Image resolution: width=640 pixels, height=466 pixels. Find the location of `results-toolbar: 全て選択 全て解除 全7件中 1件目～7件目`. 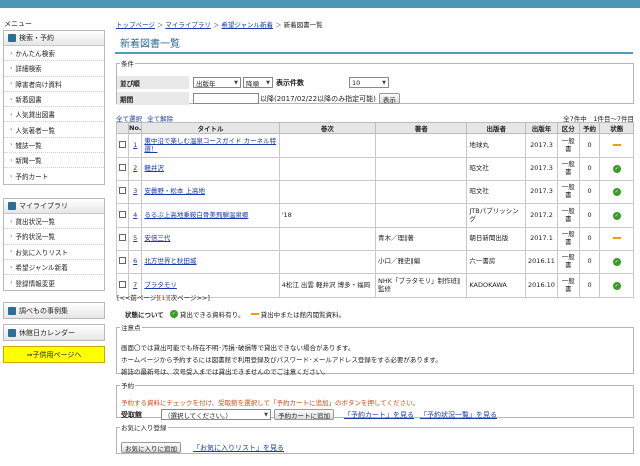

results-toolbar: 全て選択 全て解除 全7件中 1件目～7件目 is located at coordinates (375, 118).